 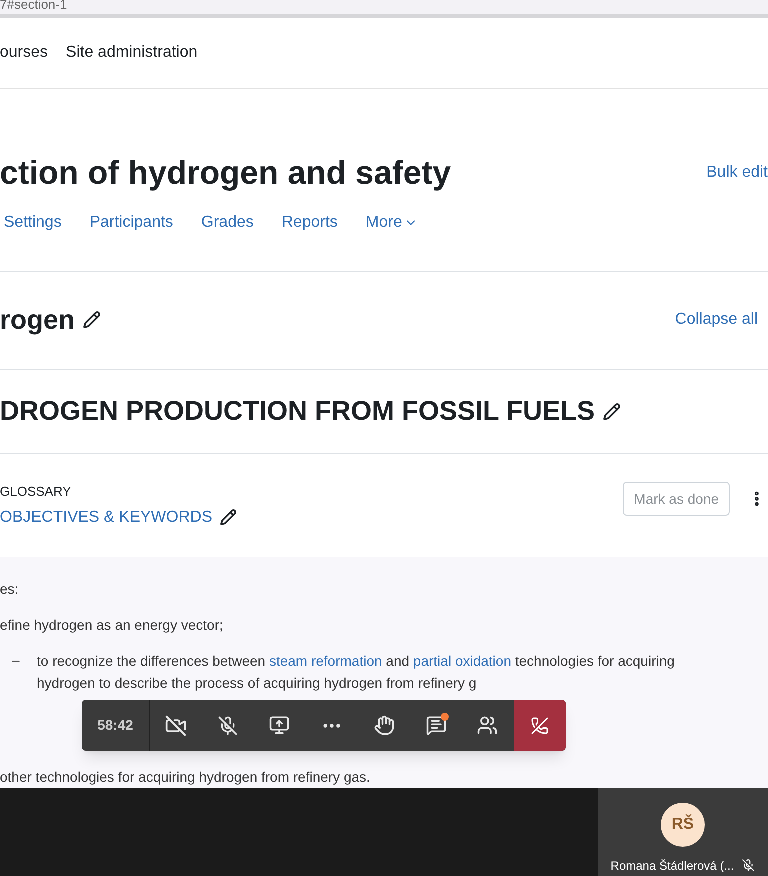 I want to click on objective-text: efine hydrogen as an energy vector;, so click(x=112, y=626).